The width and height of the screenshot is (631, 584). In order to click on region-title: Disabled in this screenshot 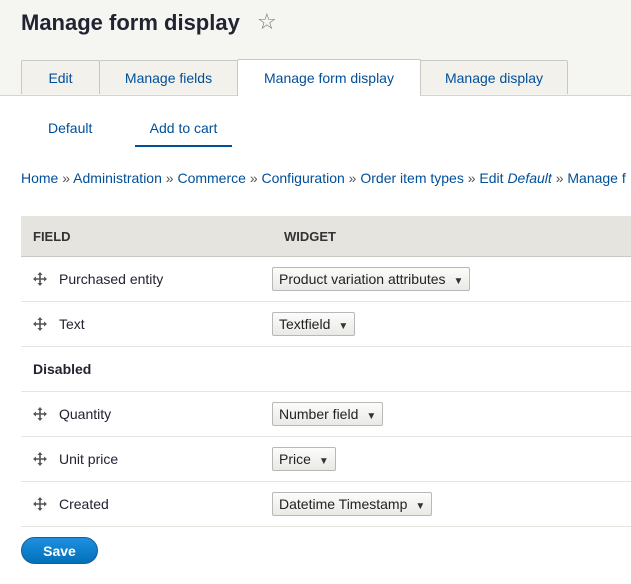, I will do `click(326, 369)`.